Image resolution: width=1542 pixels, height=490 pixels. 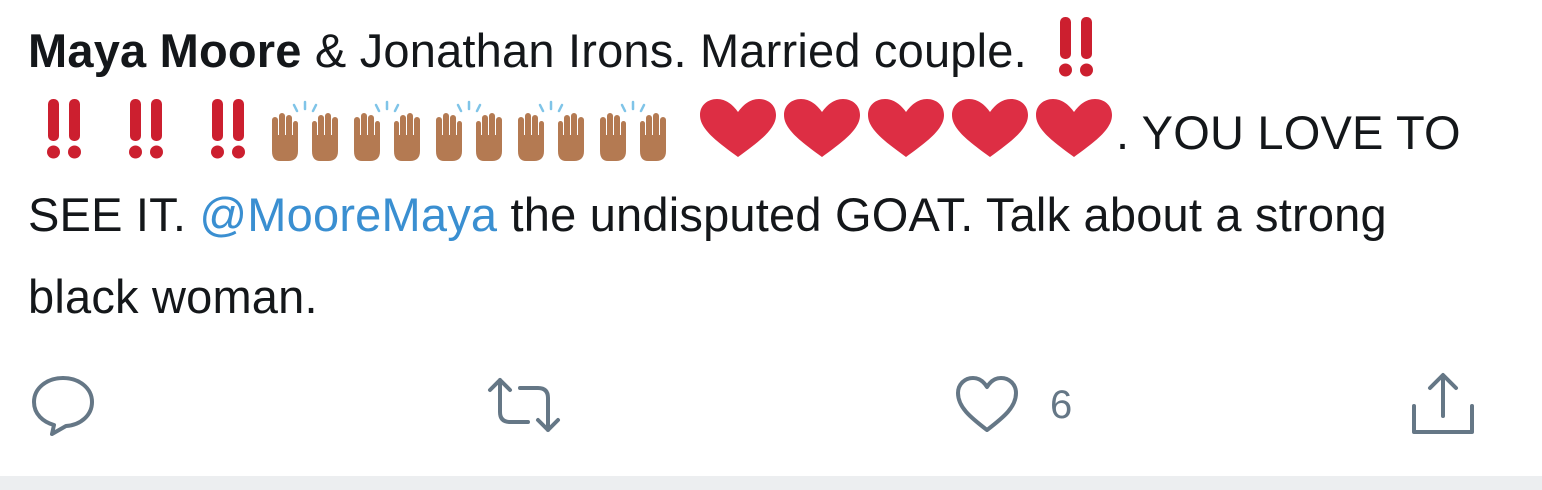 I want to click on share-icon, so click(x=1443, y=405).